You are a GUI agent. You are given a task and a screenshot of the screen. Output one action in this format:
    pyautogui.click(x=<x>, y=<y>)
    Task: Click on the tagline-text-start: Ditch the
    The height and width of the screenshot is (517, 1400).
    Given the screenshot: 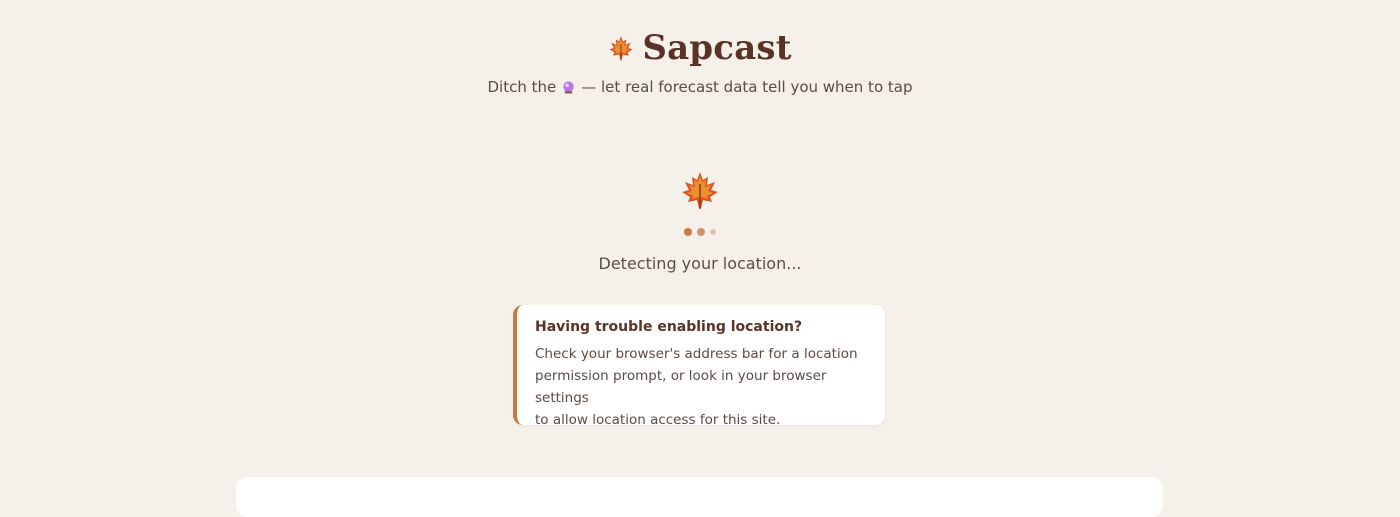 What is the action you would take?
    pyautogui.click(x=522, y=87)
    